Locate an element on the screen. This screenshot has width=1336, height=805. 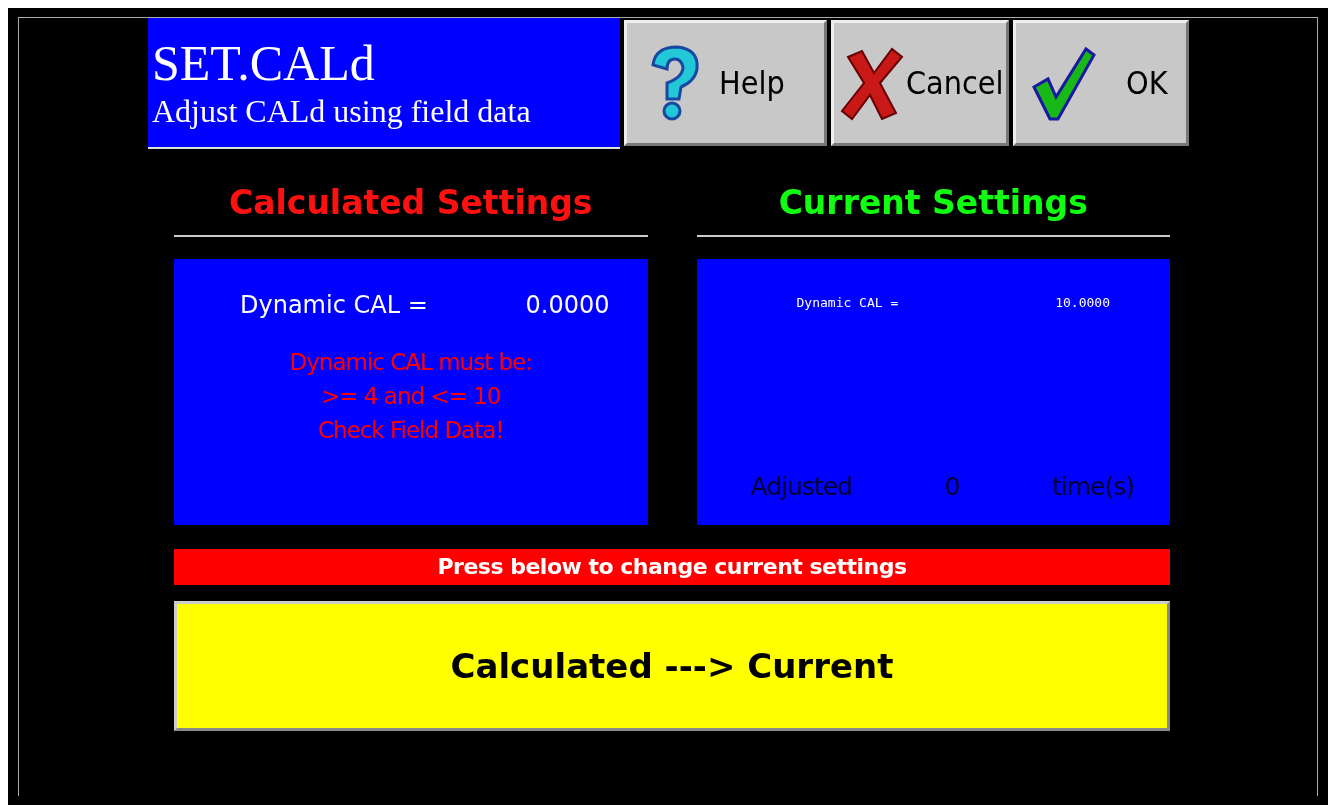
transfer-button: Calculated ---> Current is located at coordinates (672, 666).